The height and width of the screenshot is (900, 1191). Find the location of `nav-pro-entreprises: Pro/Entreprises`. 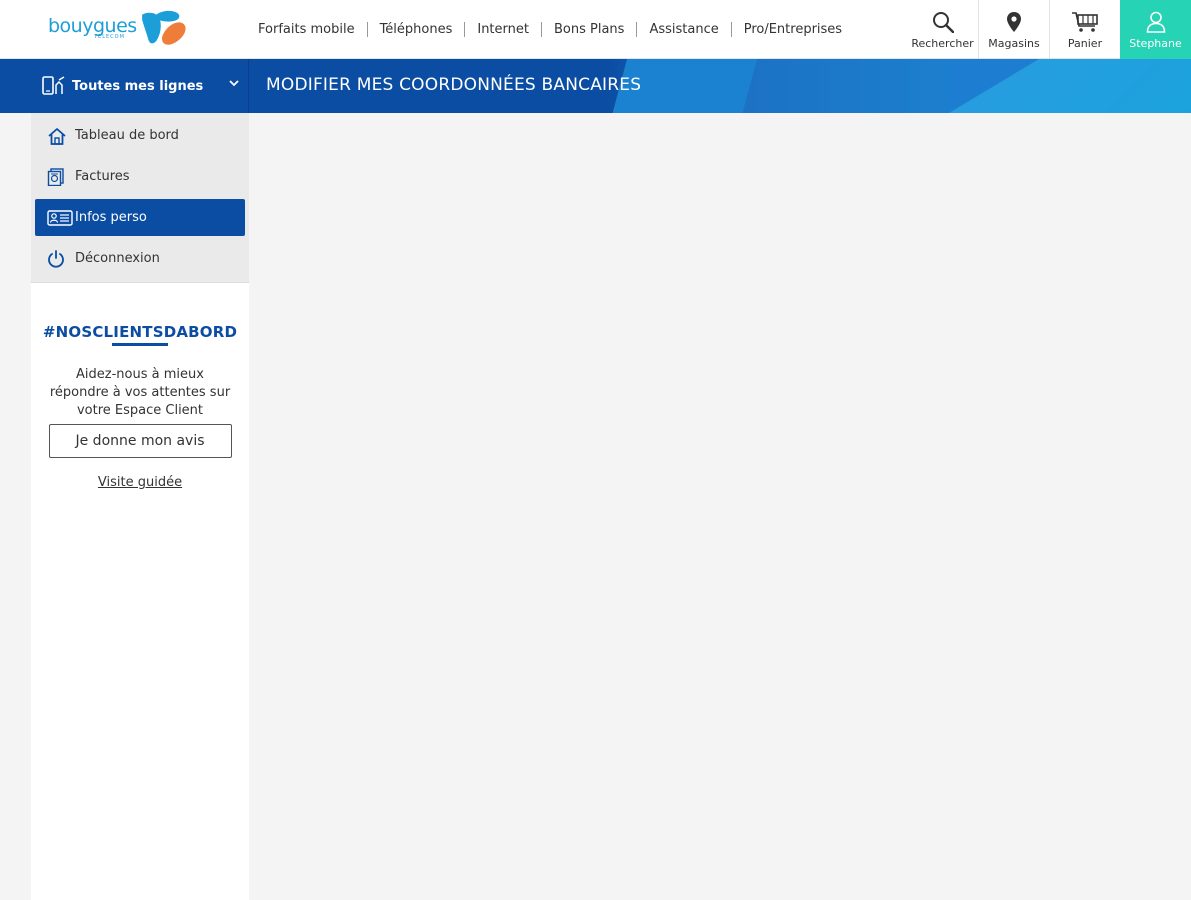

nav-pro-entreprises: Pro/Entreprises is located at coordinates (793, 29).